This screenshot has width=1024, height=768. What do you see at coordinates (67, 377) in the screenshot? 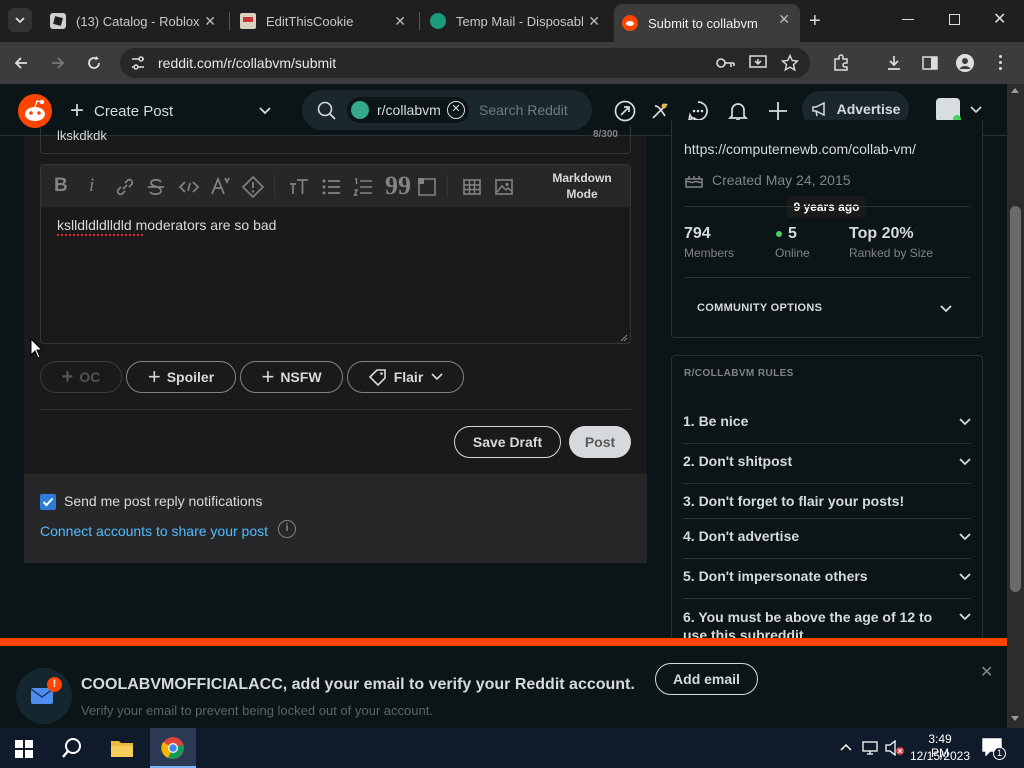
I see `plus-icon: +` at bounding box center [67, 377].